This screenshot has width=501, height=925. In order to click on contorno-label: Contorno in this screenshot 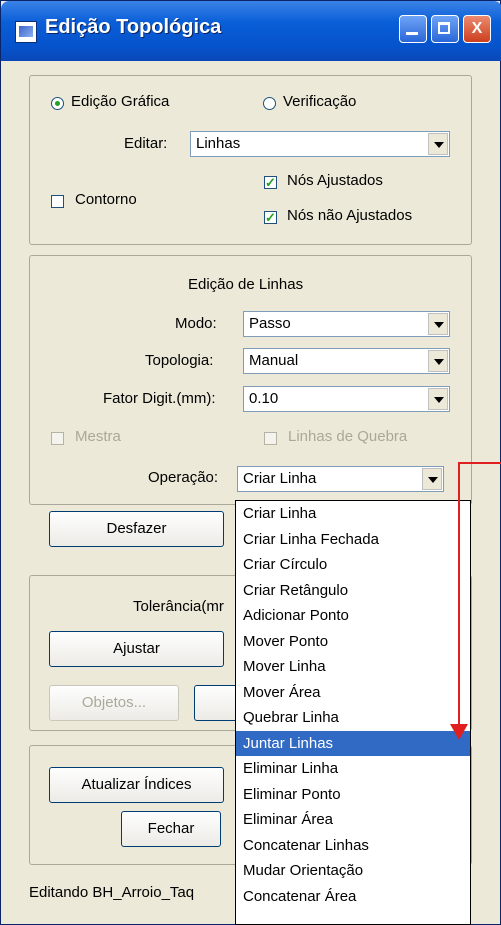, I will do `click(106, 199)`.